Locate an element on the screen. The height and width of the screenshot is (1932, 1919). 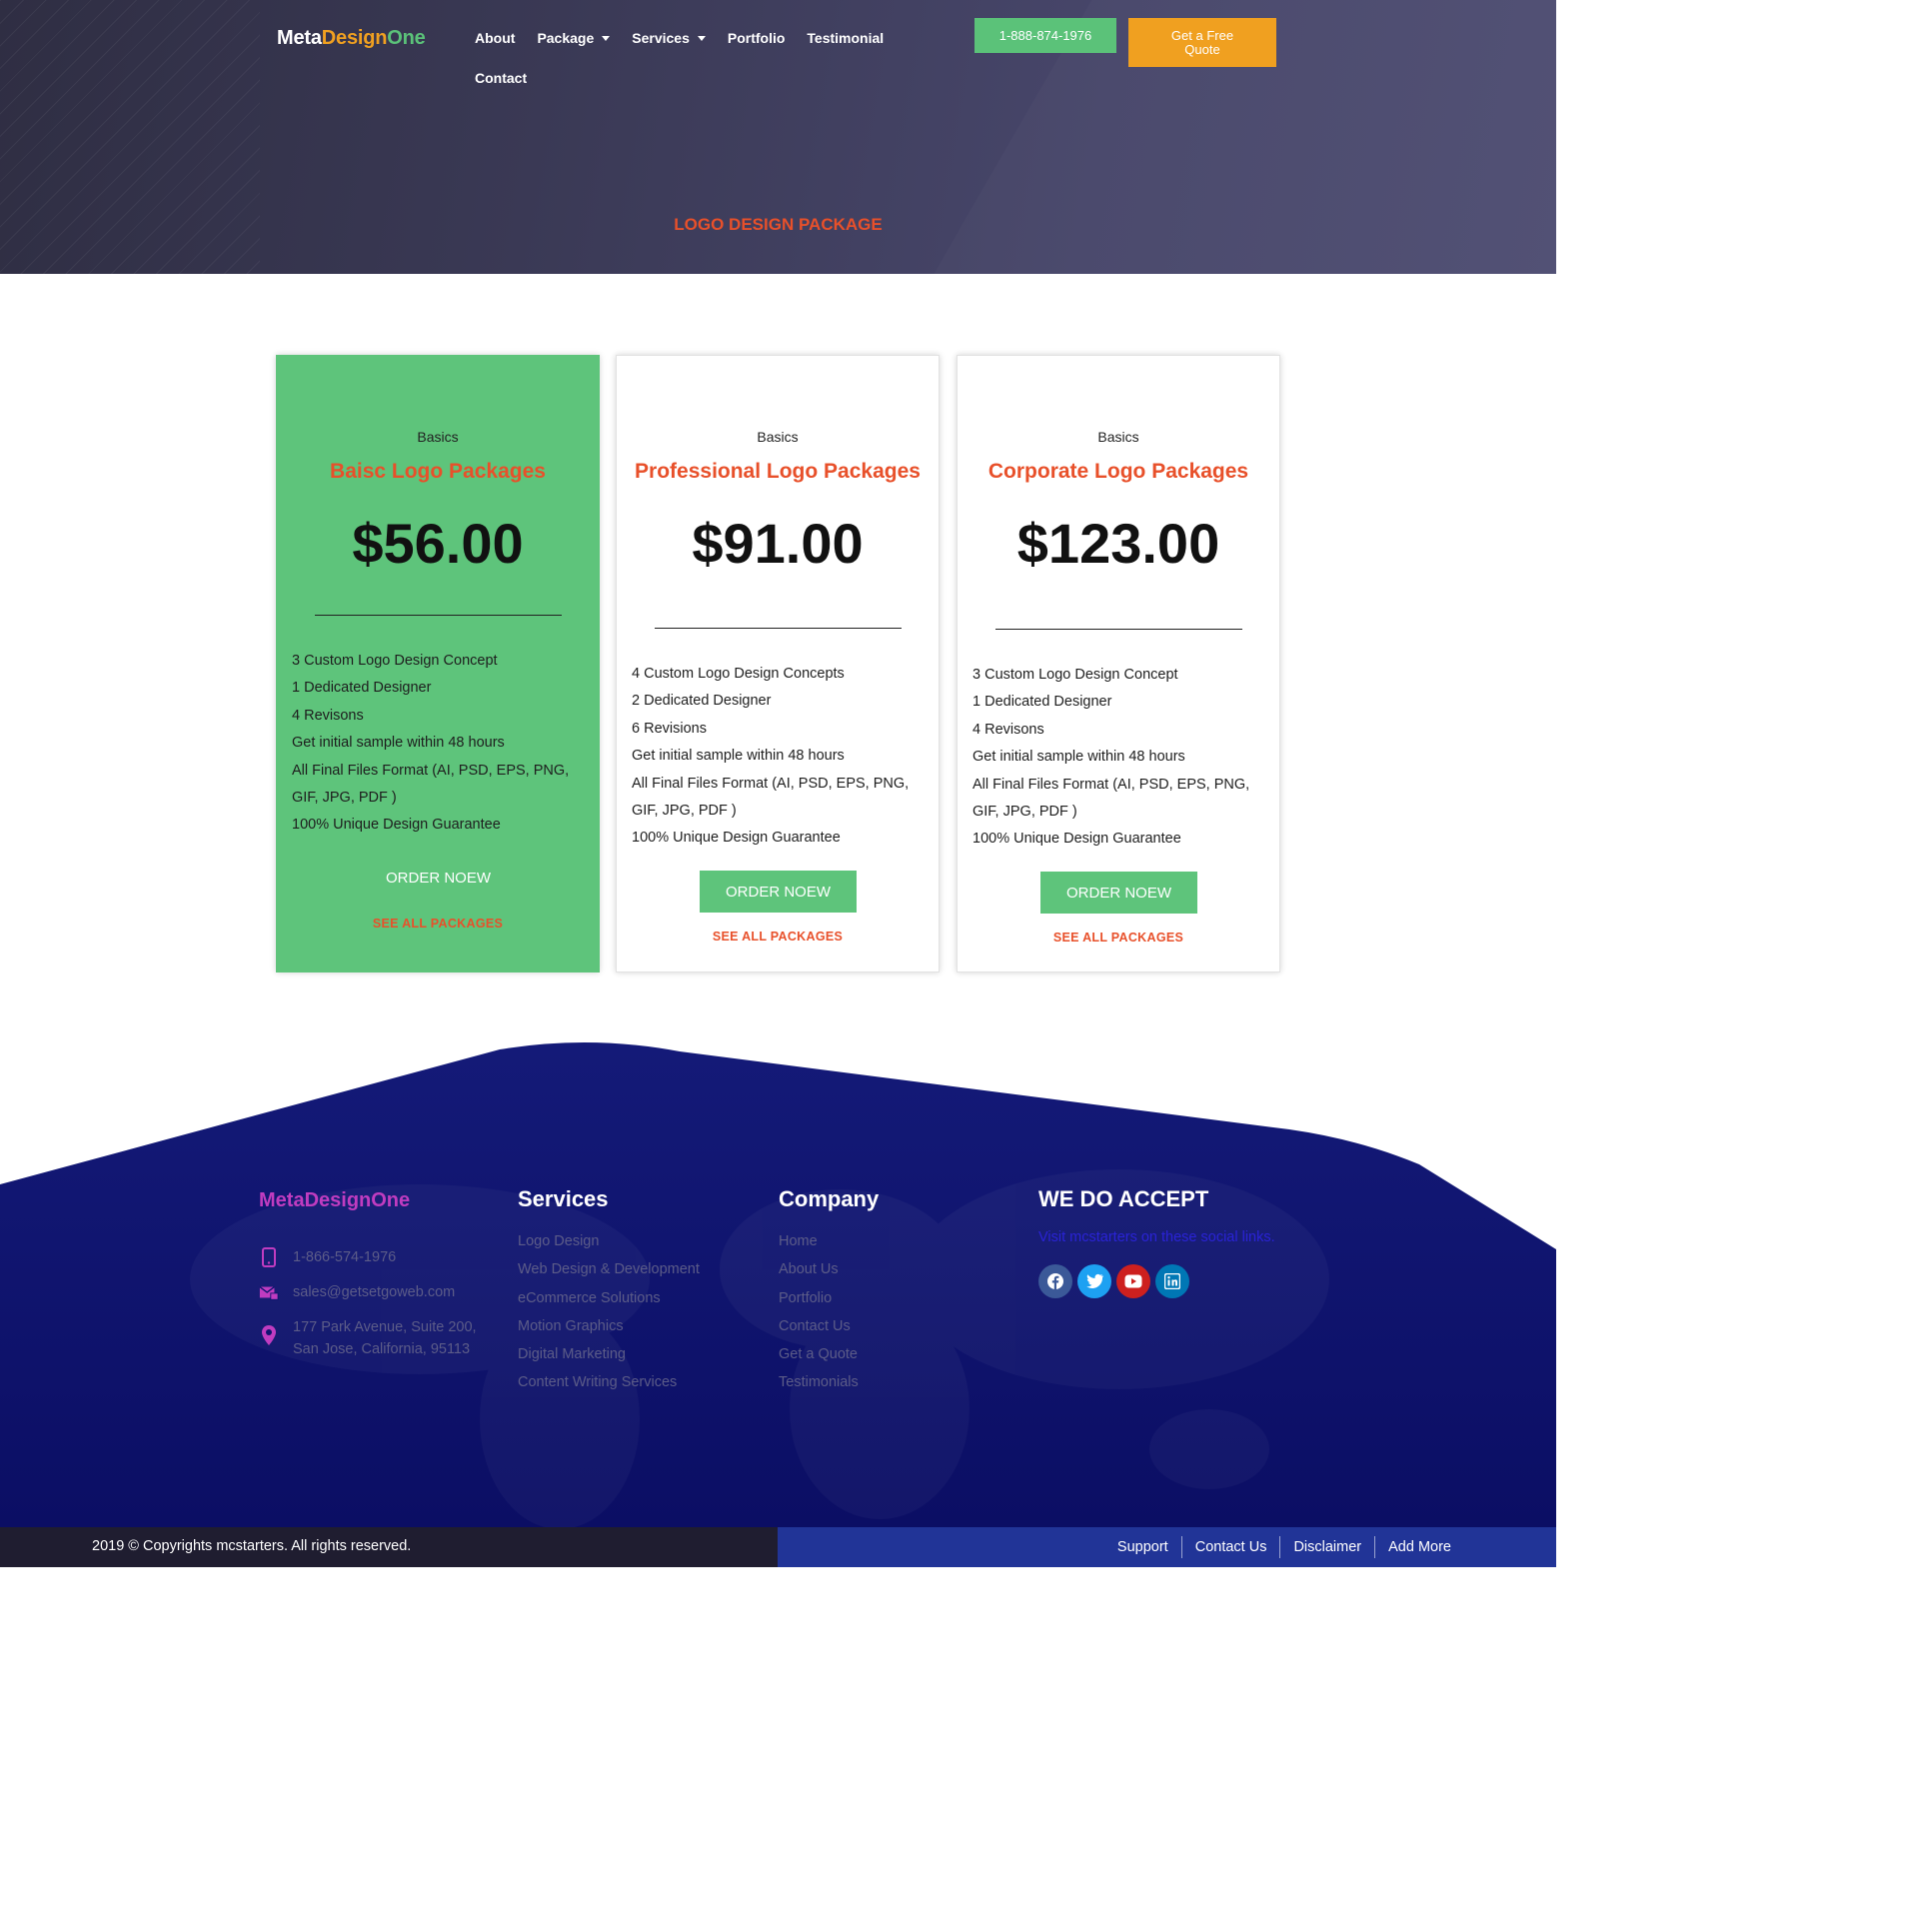
nav-item-testimonial: Testimonial is located at coordinates (846, 38).